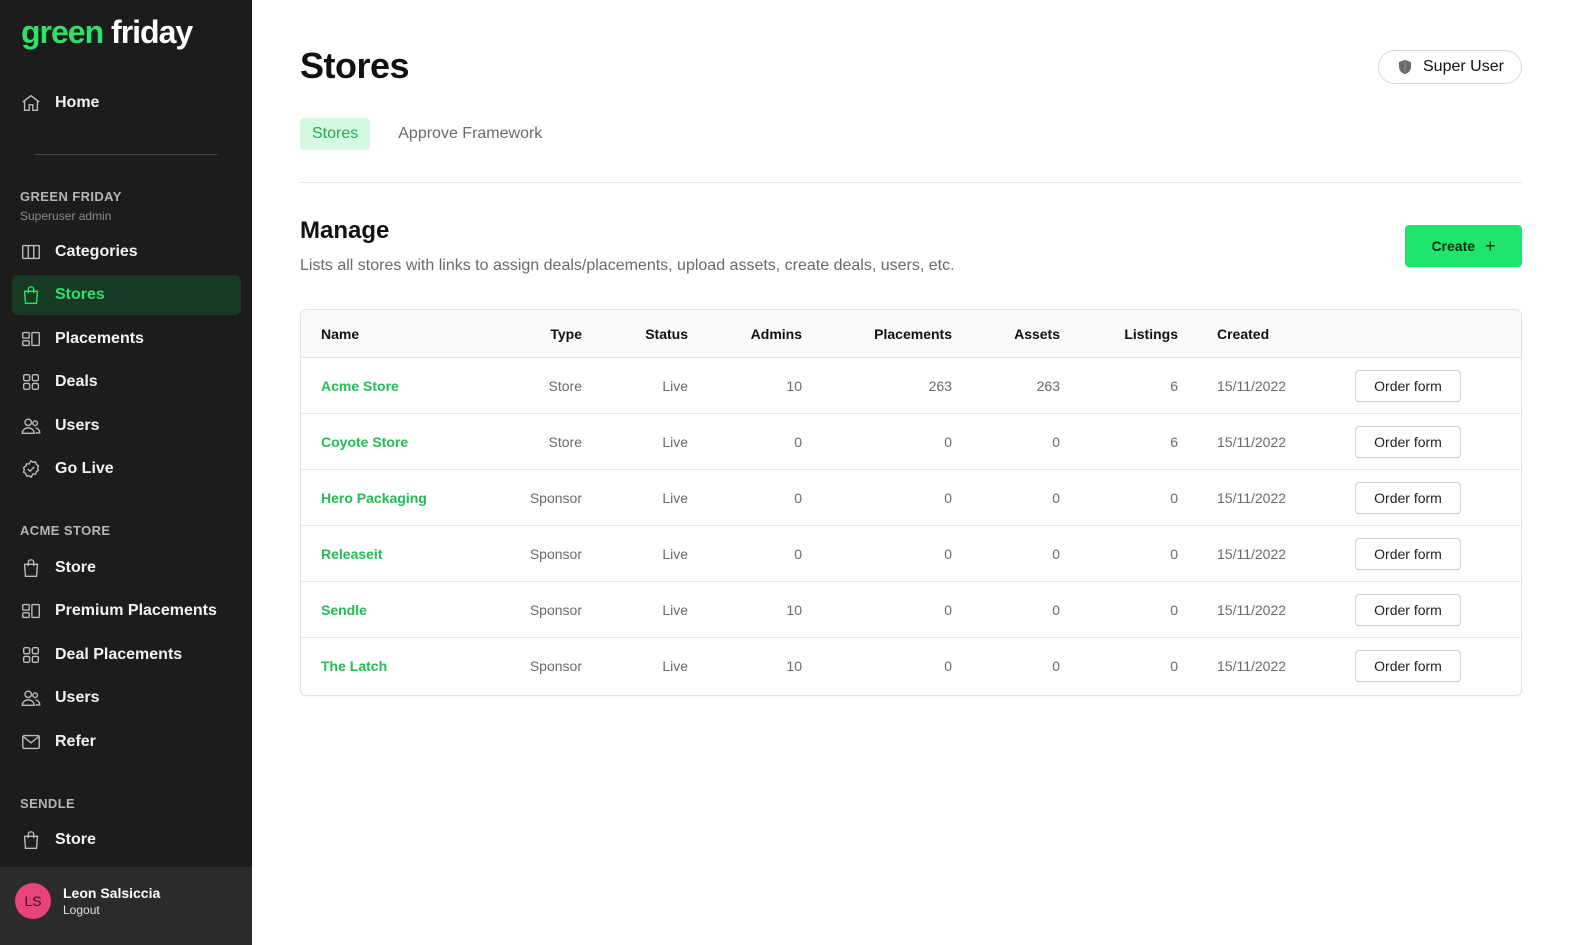 The width and height of the screenshot is (1589, 945). Describe the element at coordinates (126, 568) in the screenshot. I see `sidebar-item-acme-store: Store` at that location.